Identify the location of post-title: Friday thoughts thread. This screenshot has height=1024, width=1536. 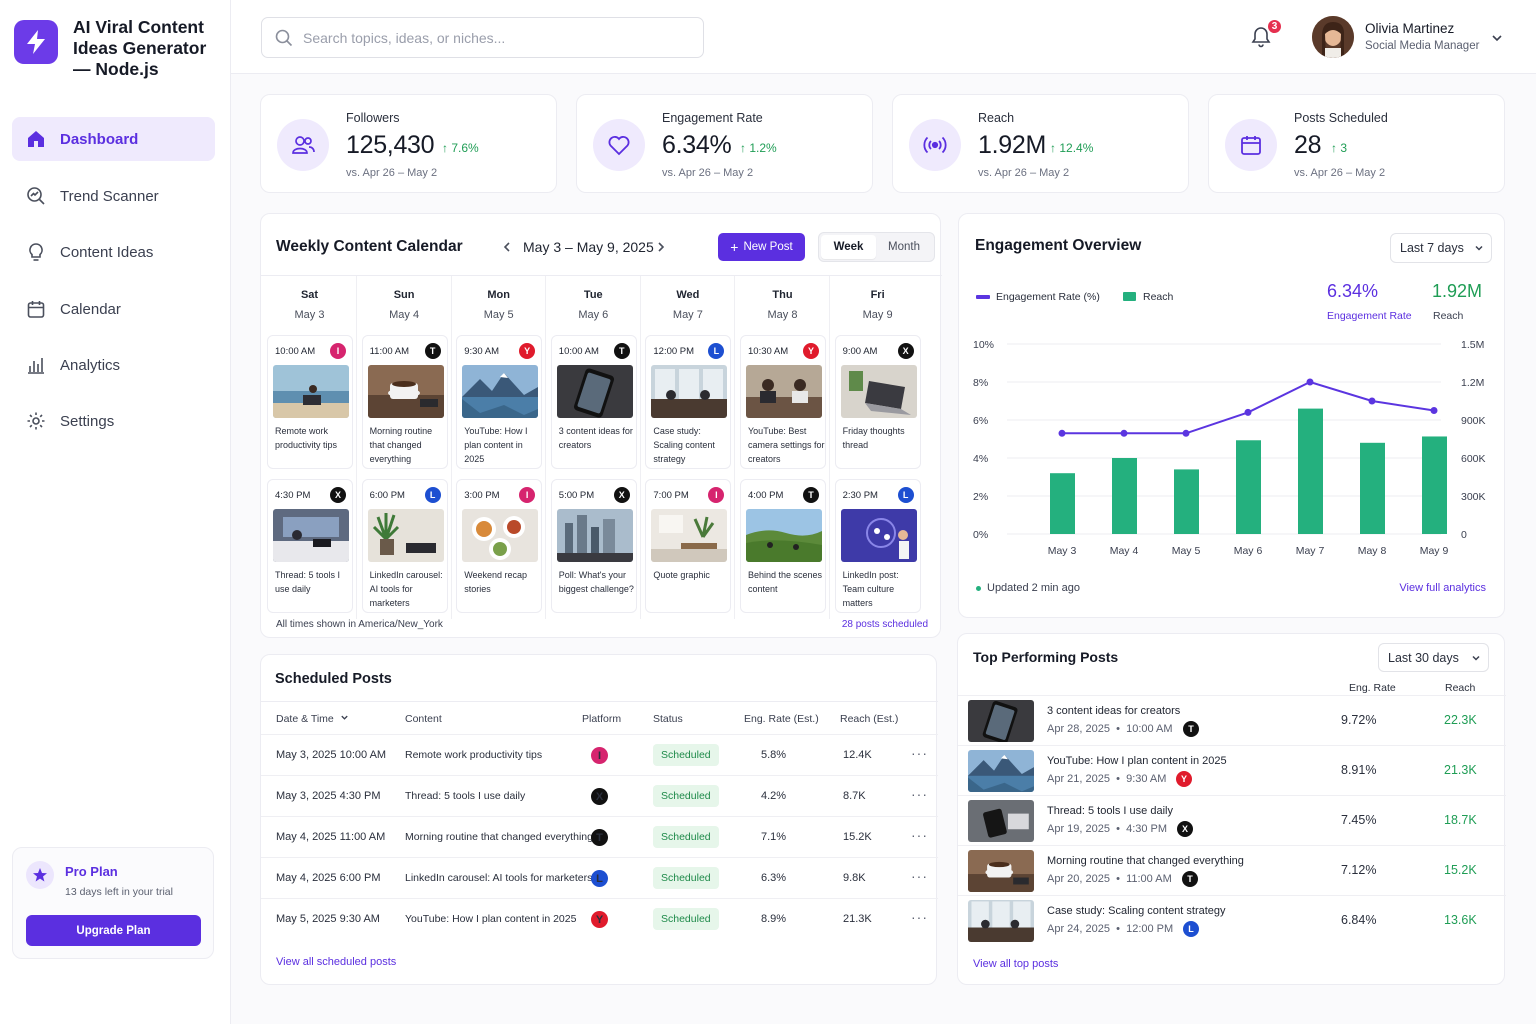
(873, 438).